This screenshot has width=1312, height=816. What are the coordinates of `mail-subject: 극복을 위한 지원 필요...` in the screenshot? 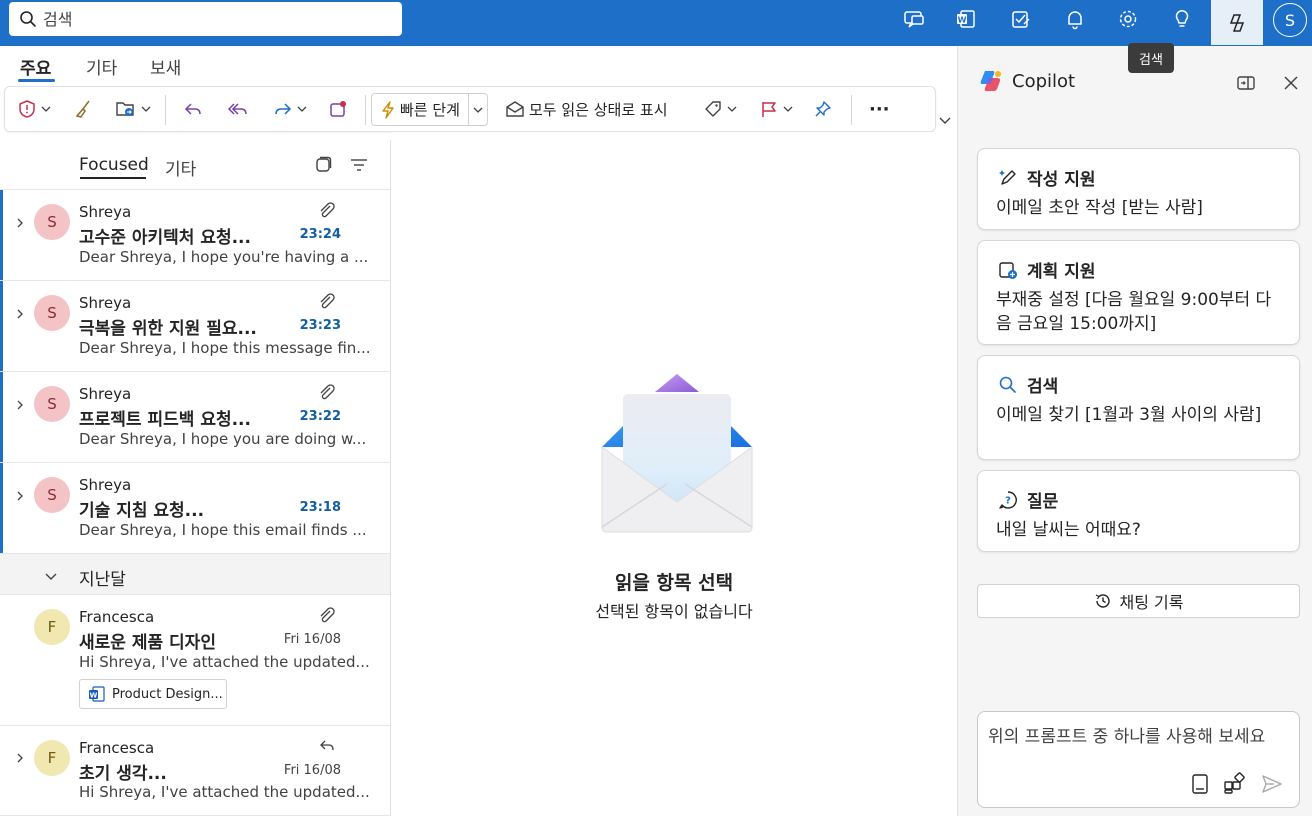 It's located at (168, 329).